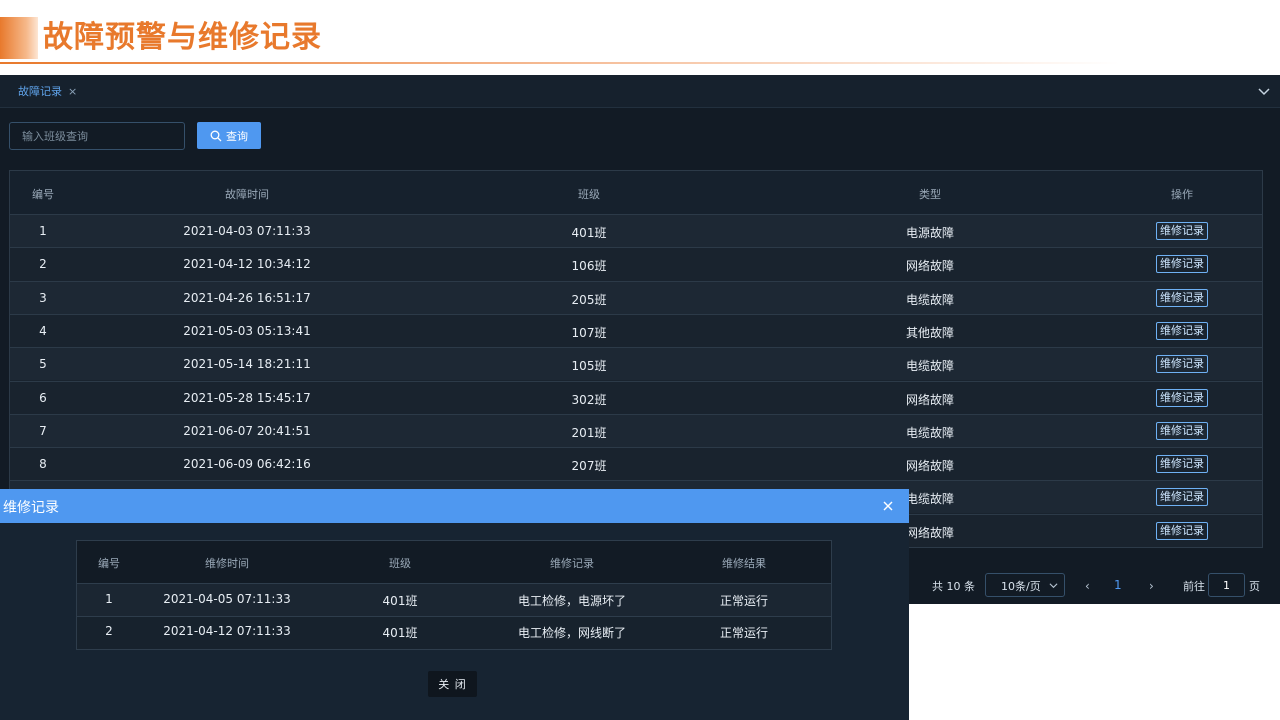  I want to click on modal-close-button: 关 闭, so click(452, 684).